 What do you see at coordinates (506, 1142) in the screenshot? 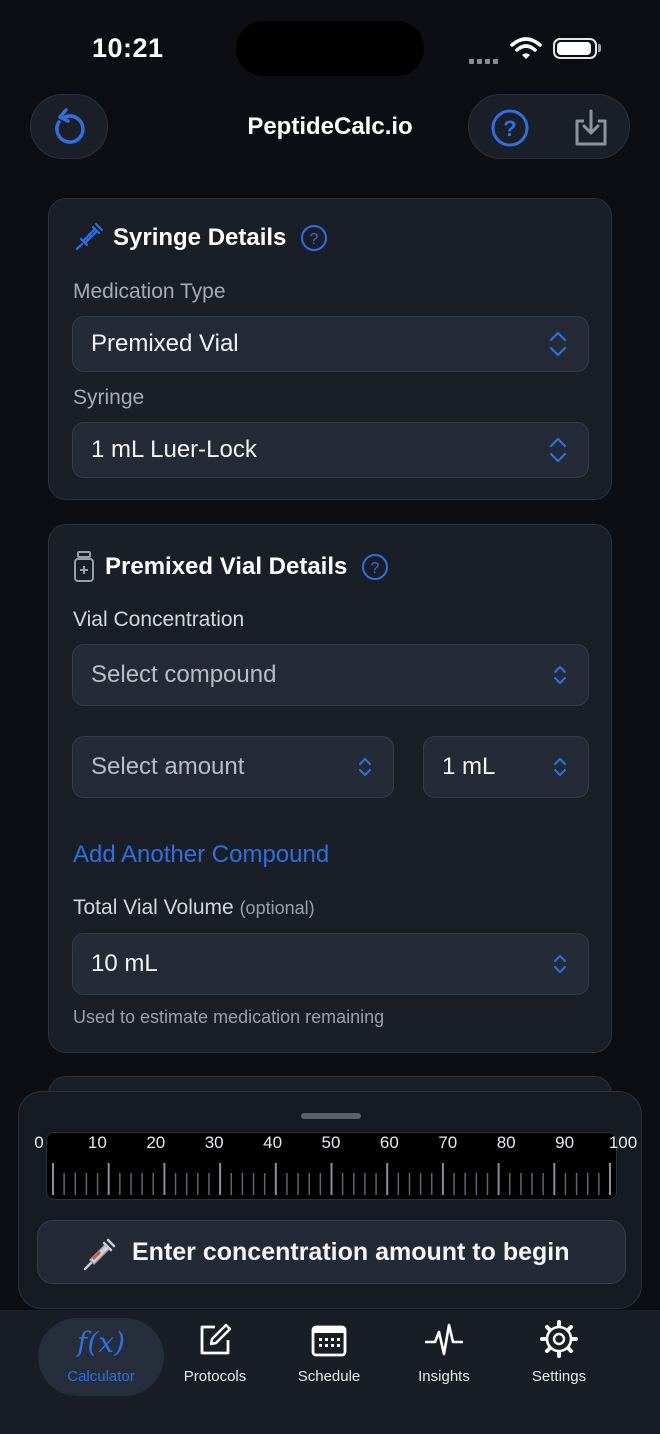
I see `ruler-label: 80` at bounding box center [506, 1142].